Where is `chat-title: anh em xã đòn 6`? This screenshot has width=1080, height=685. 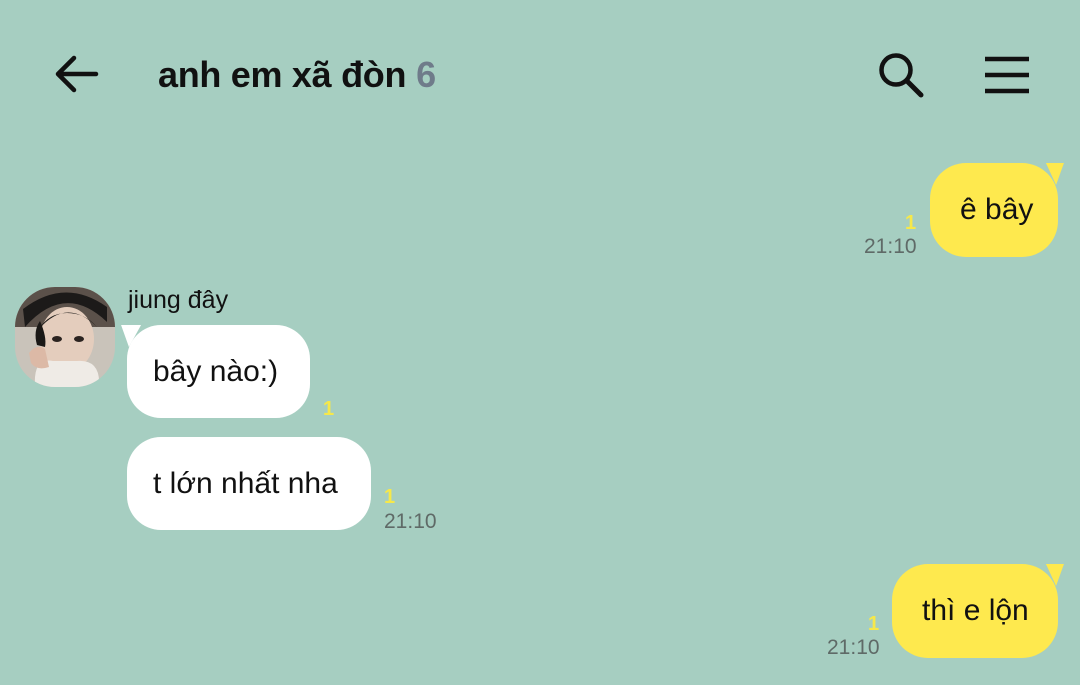 chat-title: anh em xã đòn 6 is located at coordinates (297, 75).